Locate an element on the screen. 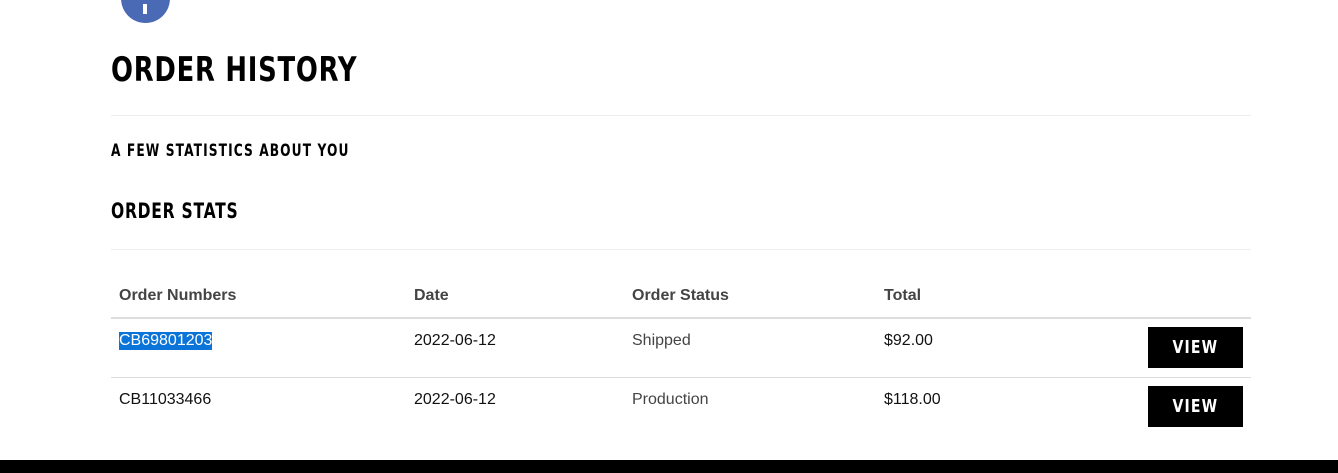  page-title: ORDER HISTORY is located at coordinates (234, 70).